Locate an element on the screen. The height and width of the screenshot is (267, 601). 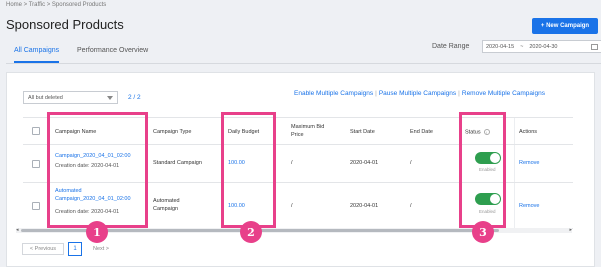
header-maximum-bid-price: Maximum Bid Price is located at coordinates (308, 131).